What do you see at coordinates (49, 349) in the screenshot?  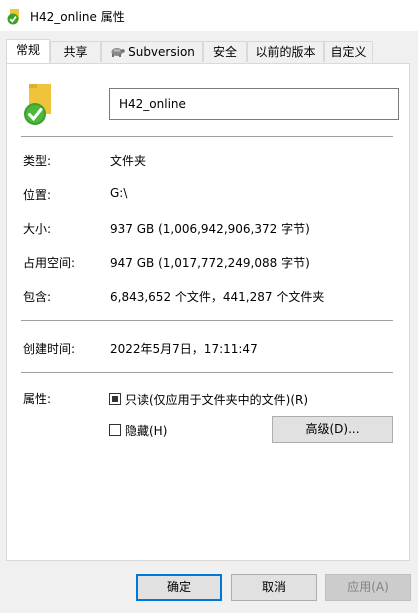 I see `created-label: 创建时间:` at bounding box center [49, 349].